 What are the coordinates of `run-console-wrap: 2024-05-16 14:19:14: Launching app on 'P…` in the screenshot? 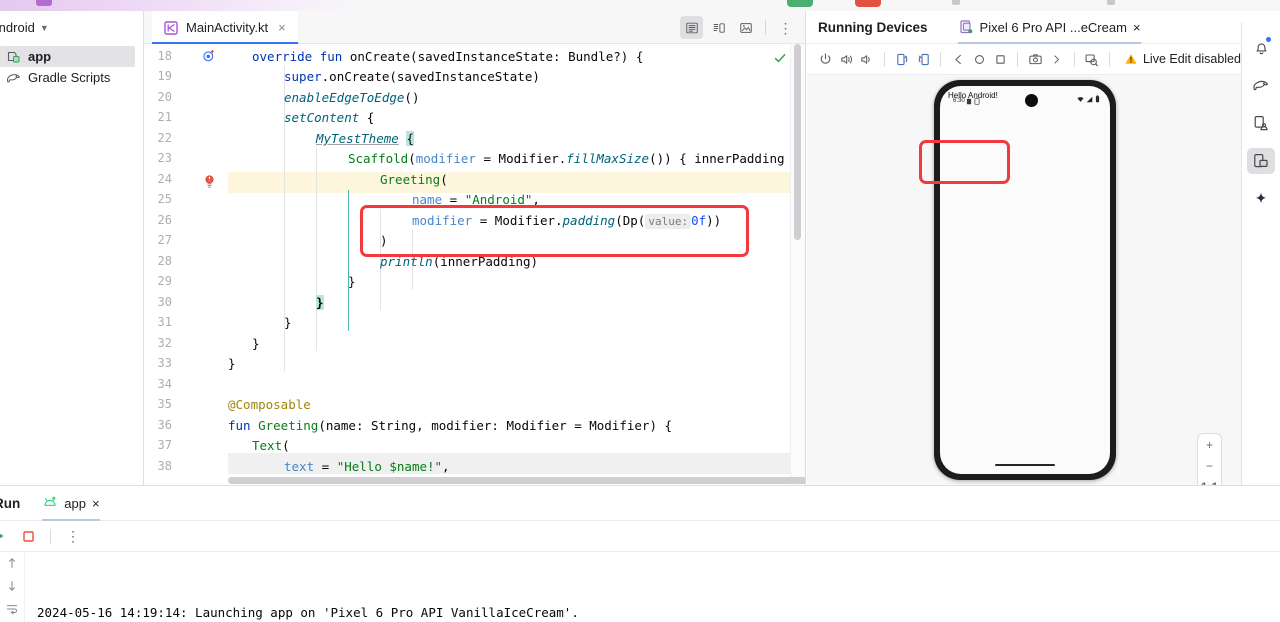 It's located at (640, 587).